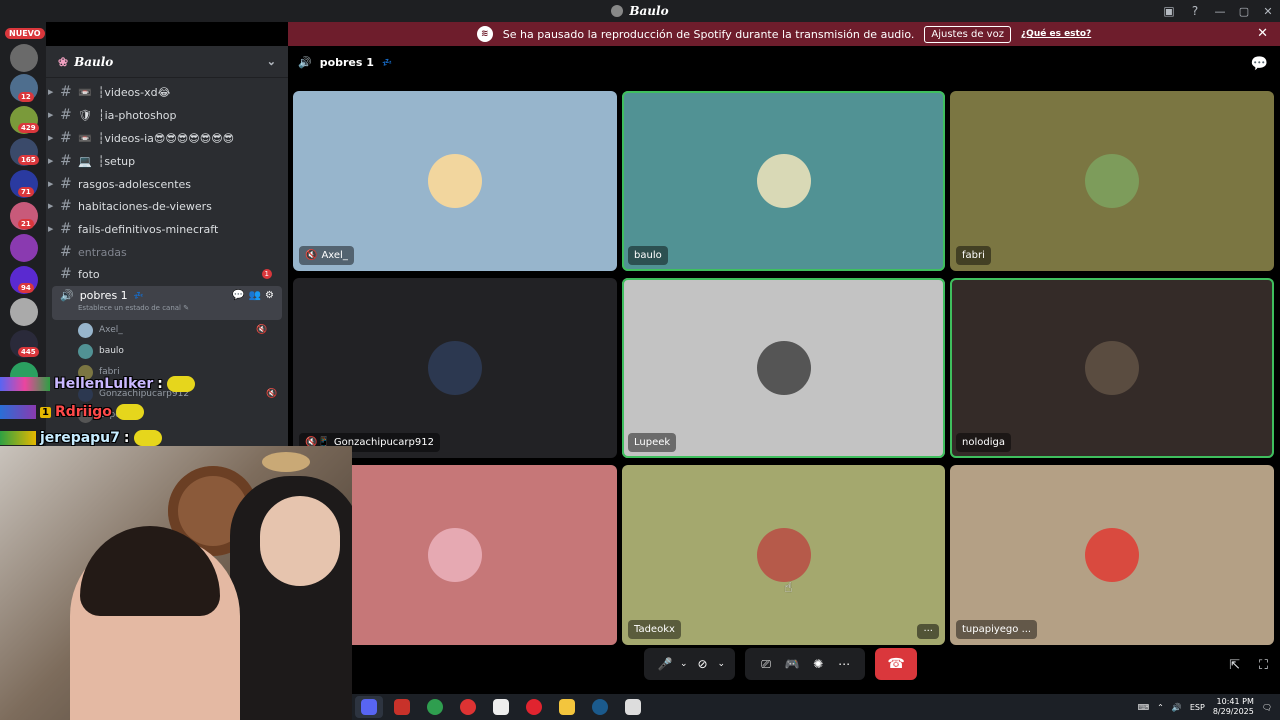  Describe the element at coordinates (45, 412) in the screenshot. I see `sub-badge: 1` at that location.